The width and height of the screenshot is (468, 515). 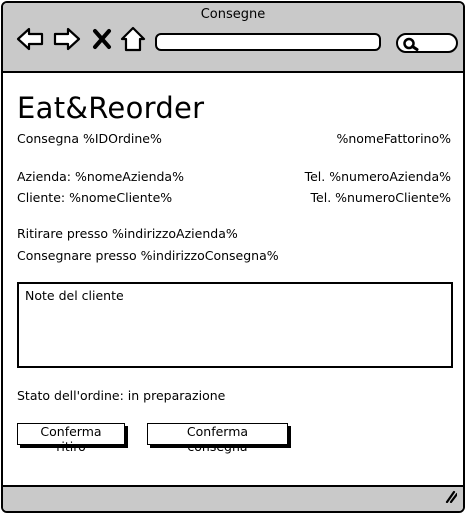 What do you see at coordinates (100, 176) in the screenshot?
I see `company-name: Azienda: %nomeAzienda%` at bounding box center [100, 176].